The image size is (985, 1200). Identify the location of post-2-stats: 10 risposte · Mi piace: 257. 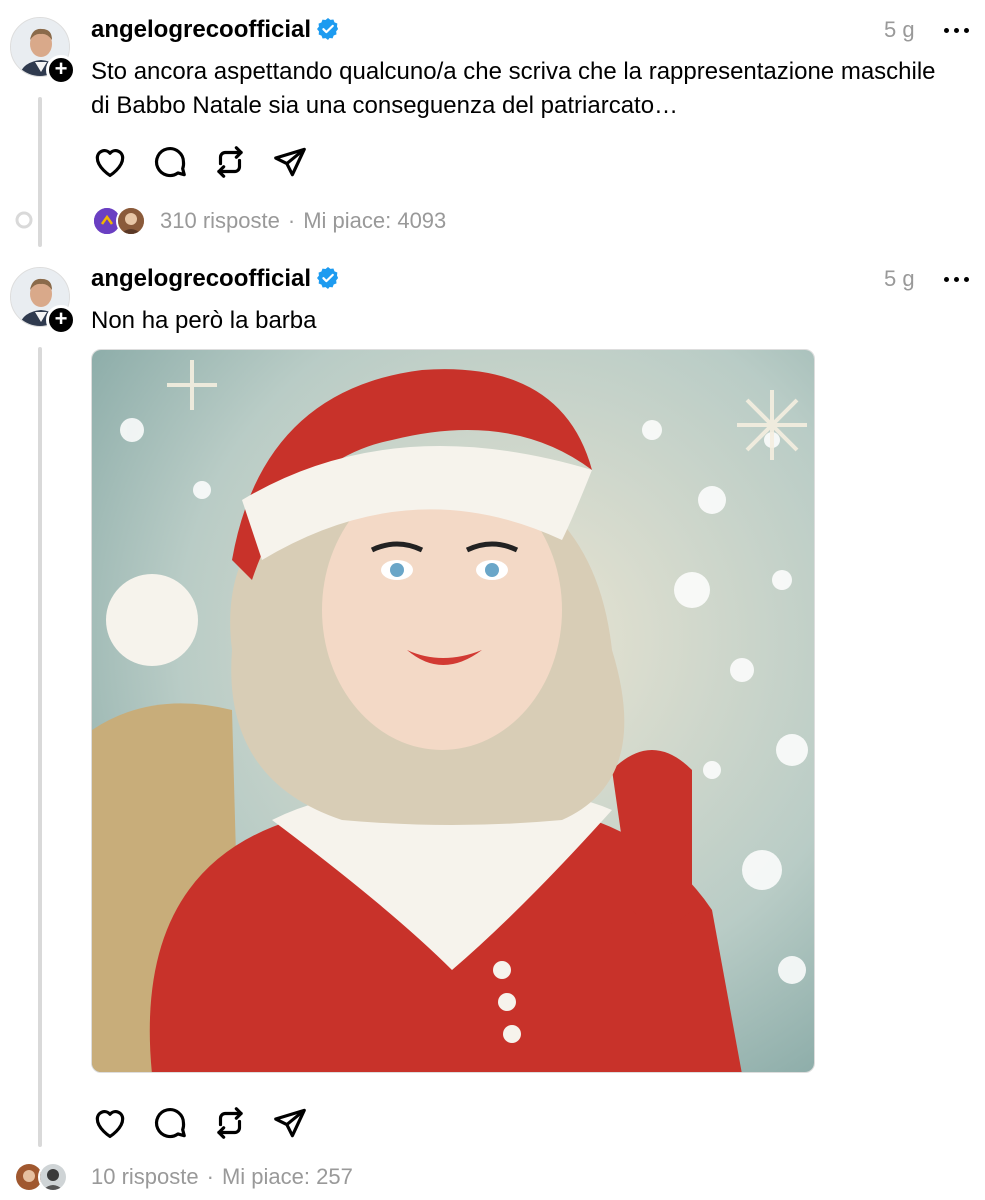
(222, 1177).